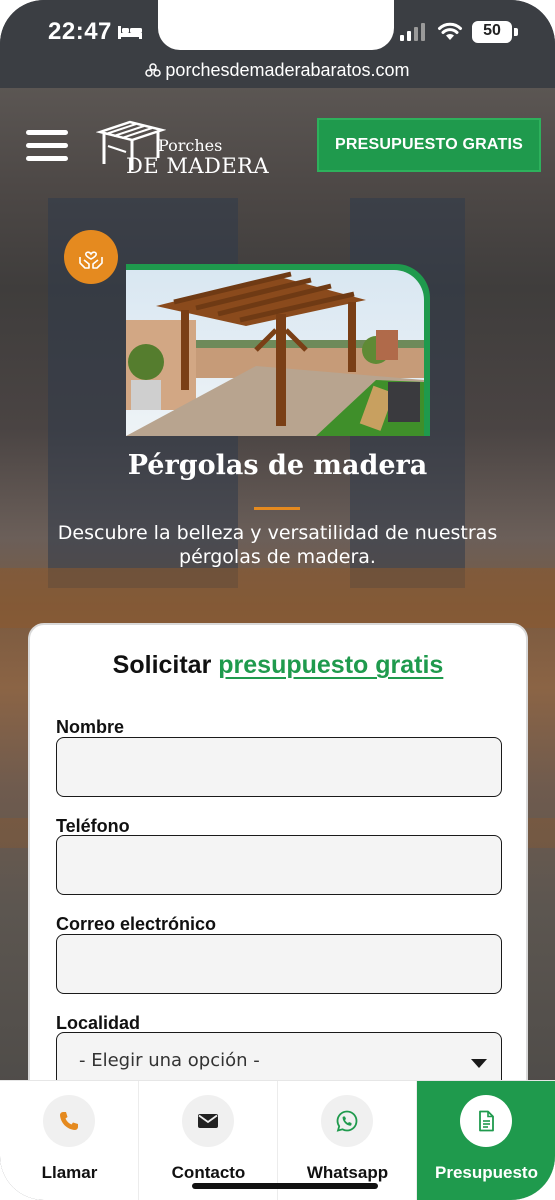  I want to click on whatsapp-icon, so click(347, 1121).